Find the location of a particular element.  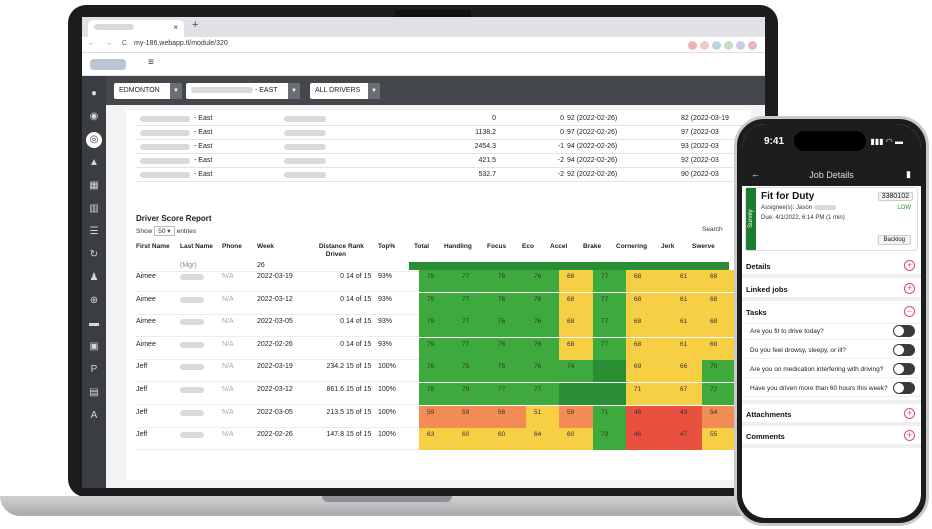

week: 2022-03-19 is located at coordinates (275, 367).